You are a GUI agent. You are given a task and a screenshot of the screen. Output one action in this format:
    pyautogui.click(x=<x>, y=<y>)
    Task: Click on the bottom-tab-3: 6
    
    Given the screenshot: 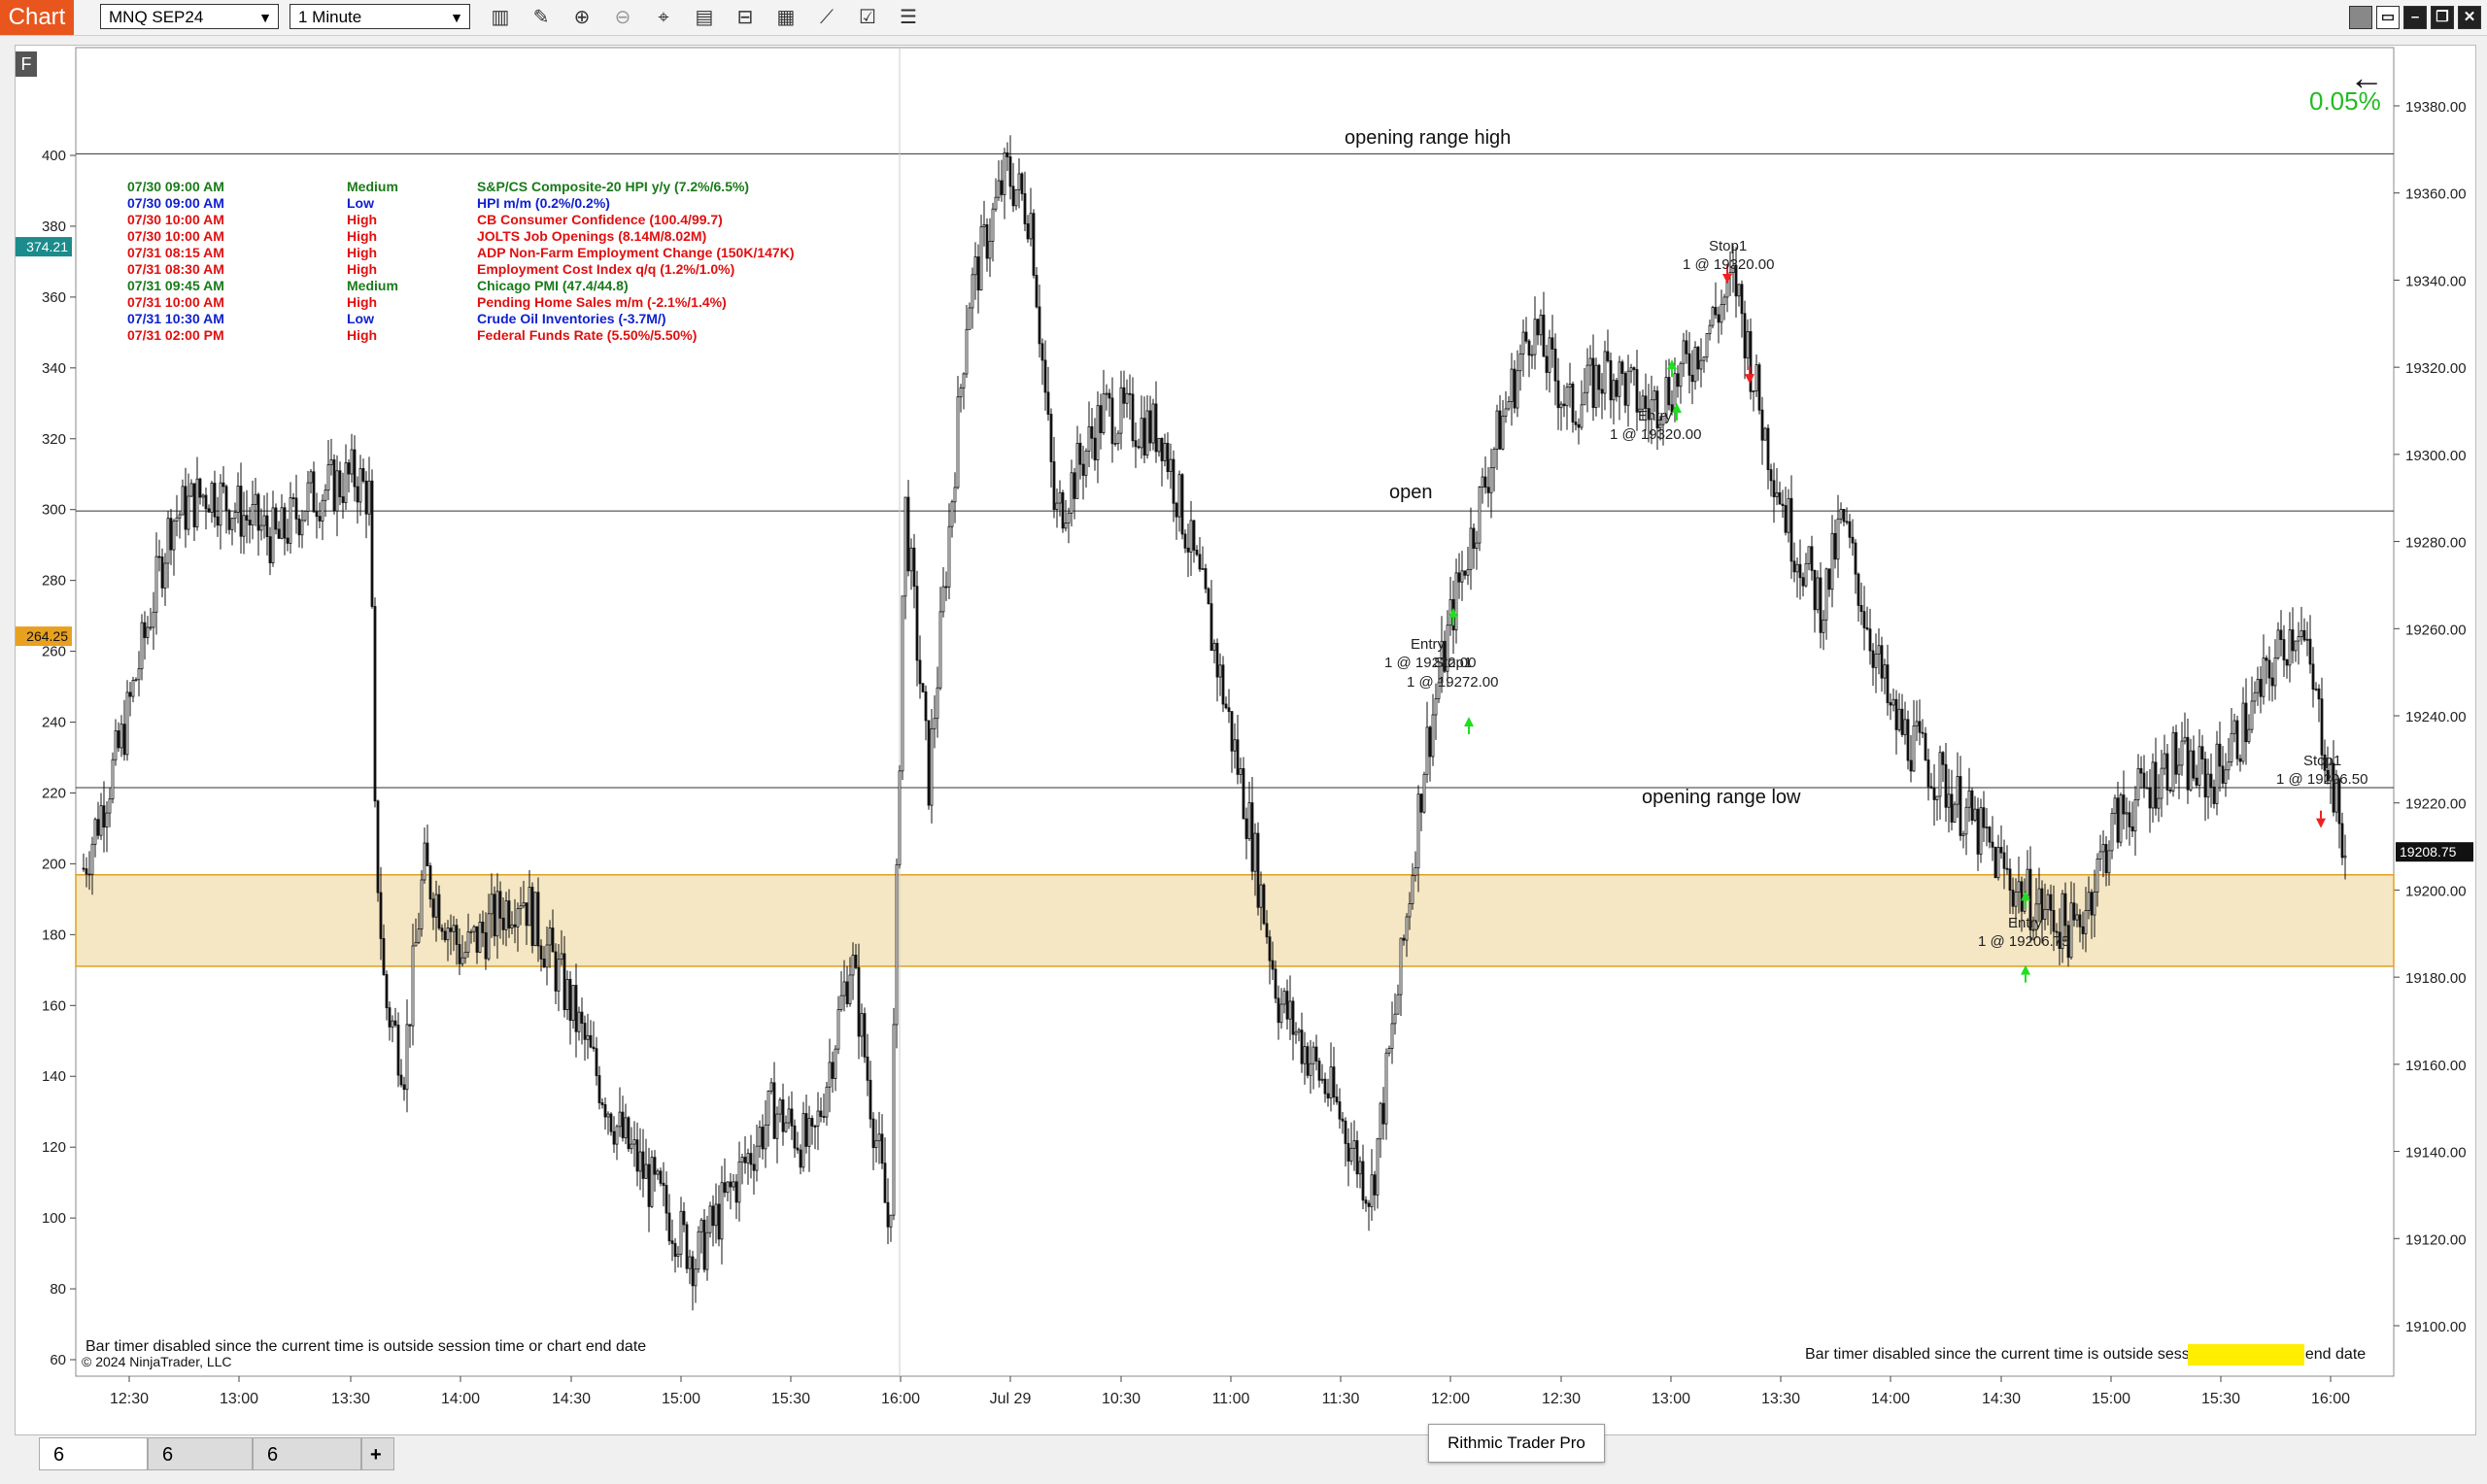 What is the action you would take?
    pyautogui.click(x=307, y=1453)
    